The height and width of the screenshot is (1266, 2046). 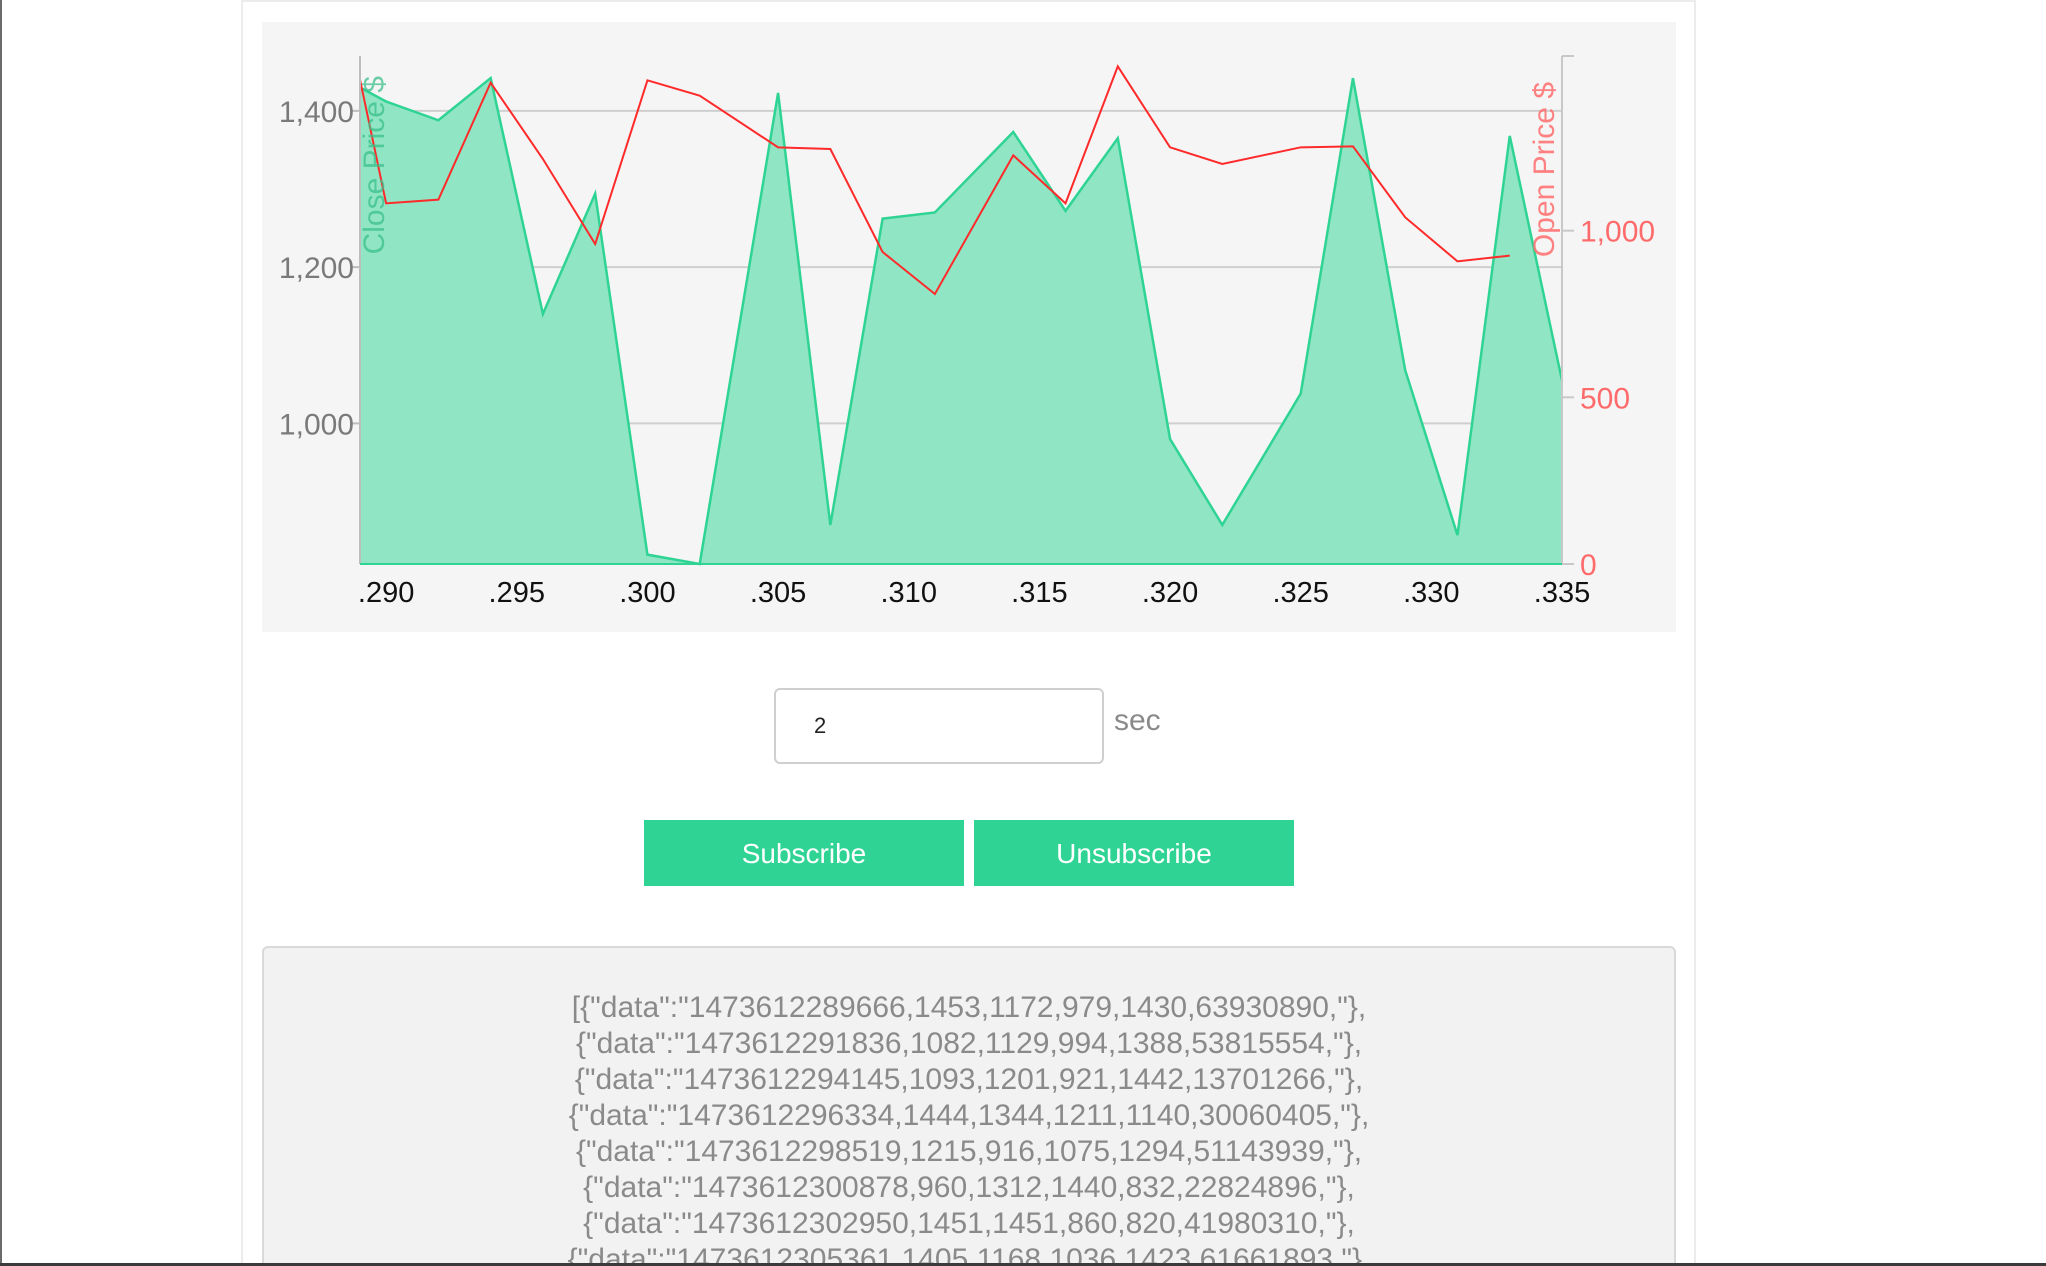 I want to click on x-tick-label: .300, so click(x=647, y=593).